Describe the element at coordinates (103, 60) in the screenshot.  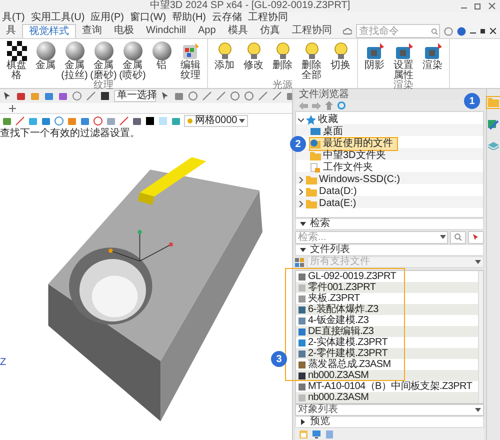
I see `ribbon-button: 金属 (磨砂)` at that location.